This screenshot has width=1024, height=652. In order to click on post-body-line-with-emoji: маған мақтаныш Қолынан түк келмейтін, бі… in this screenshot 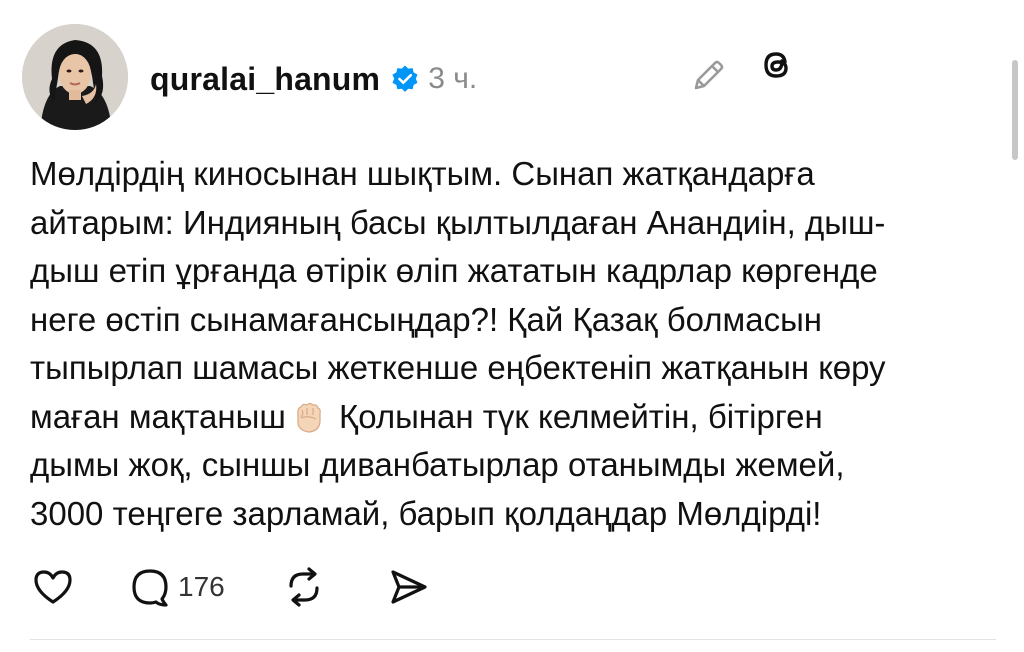, I will do `click(510, 417)`.